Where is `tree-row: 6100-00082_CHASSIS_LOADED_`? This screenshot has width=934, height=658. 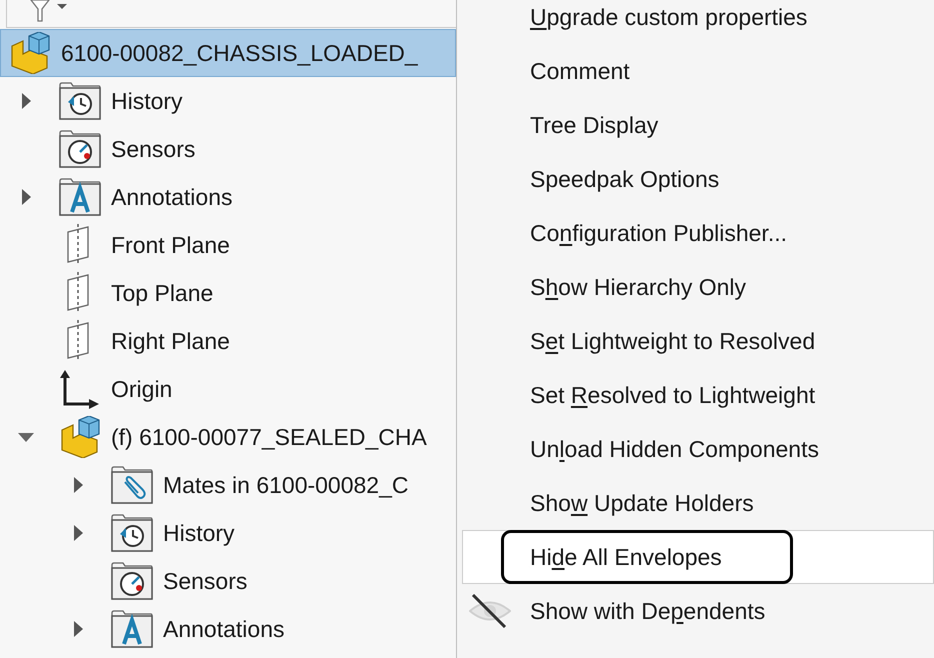
tree-row: 6100-00082_CHASSIS_LOADED_ is located at coordinates (228, 53).